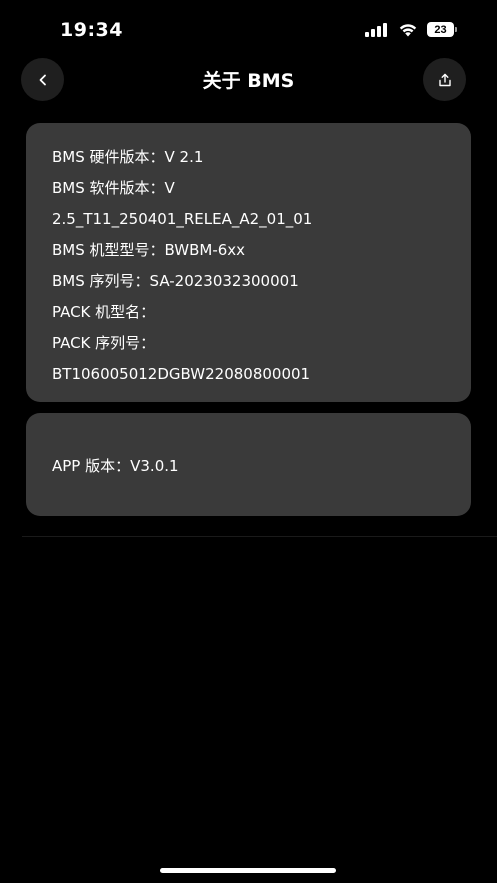 This screenshot has width=497, height=883. I want to click on divider, so click(259, 536).